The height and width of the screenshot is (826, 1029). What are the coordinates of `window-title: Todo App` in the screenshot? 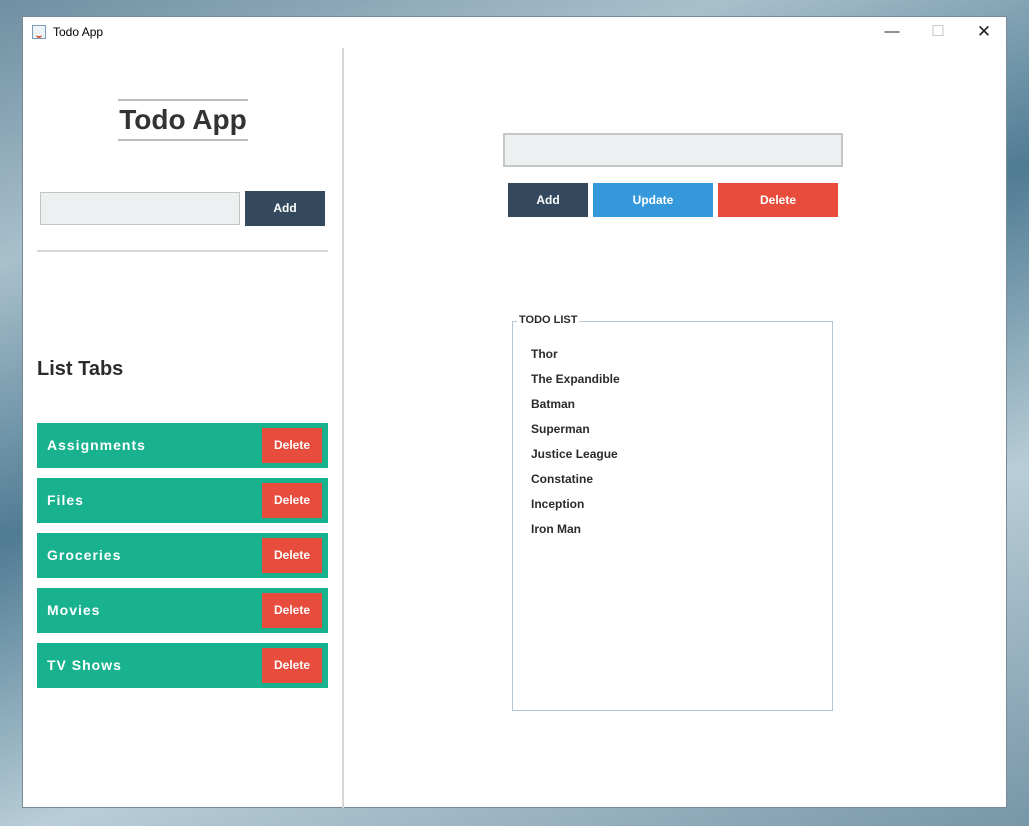 It's located at (78, 32).